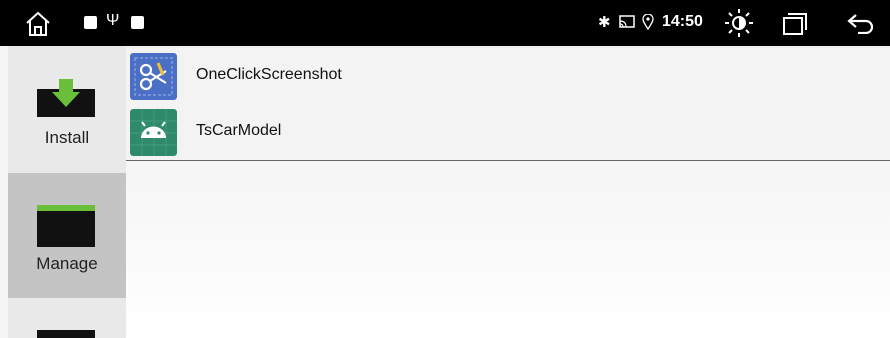 The height and width of the screenshot is (338, 890). I want to click on clock: 14:50, so click(682, 21).